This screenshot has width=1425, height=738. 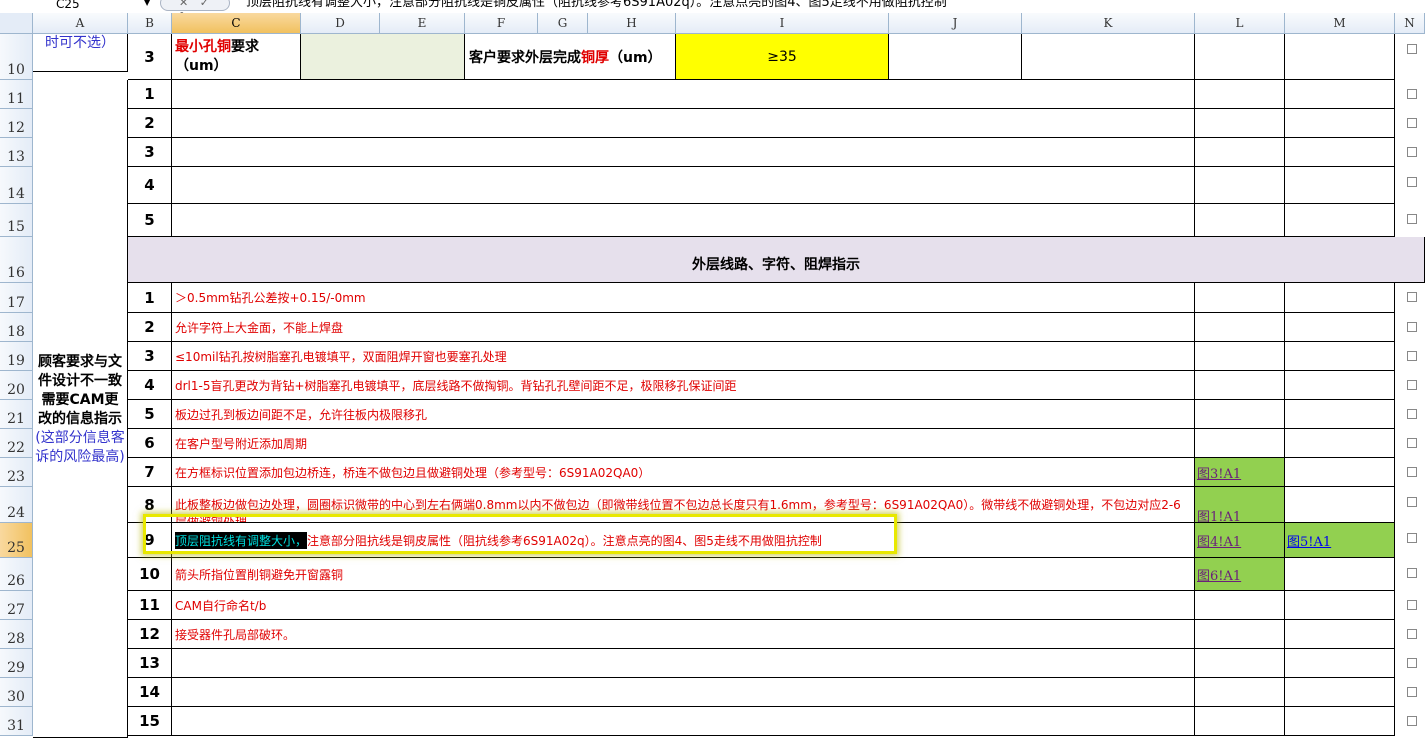 What do you see at coordinates (16, 574) in the screenshot?
I see `row-header-26: 26` at bounding box center [16, 574].